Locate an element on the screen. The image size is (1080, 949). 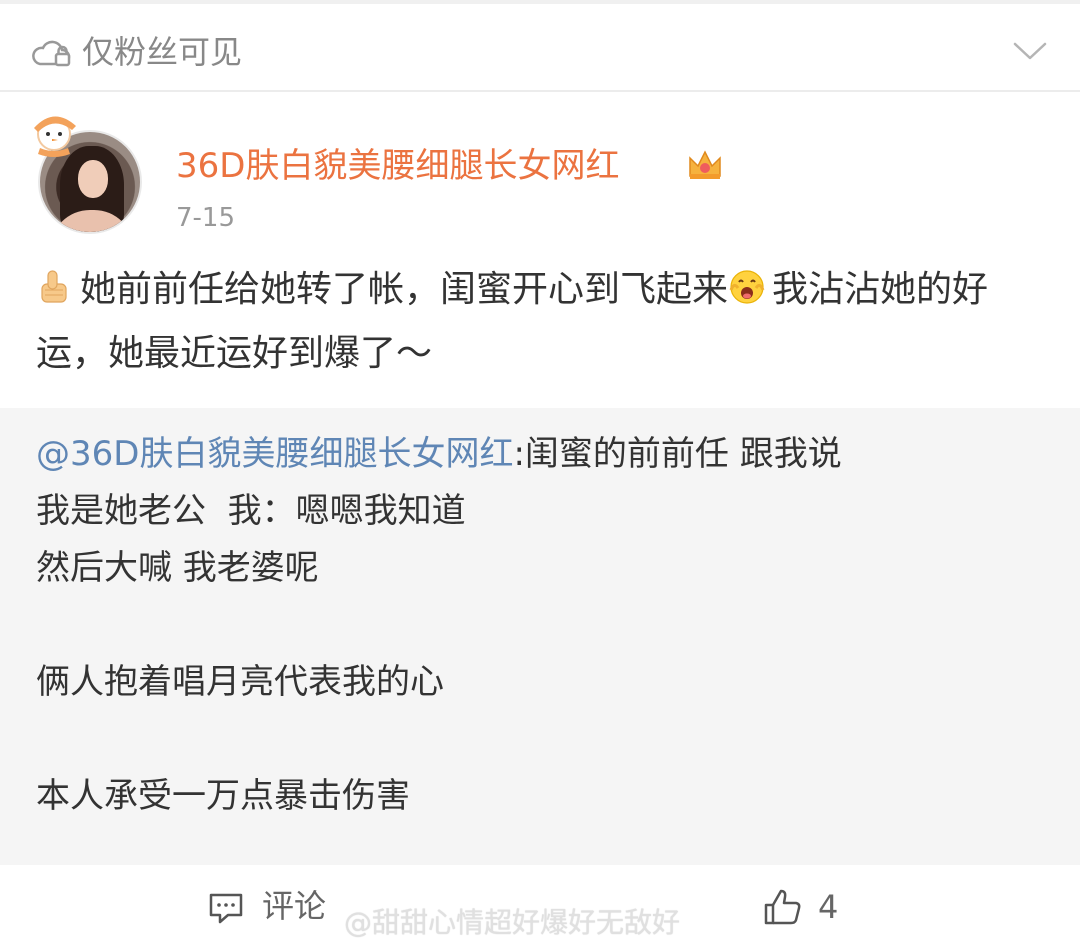
repost-mention-link: @36D肤白貌美腰细腿长女网红 is located at coordinates (274, 454).